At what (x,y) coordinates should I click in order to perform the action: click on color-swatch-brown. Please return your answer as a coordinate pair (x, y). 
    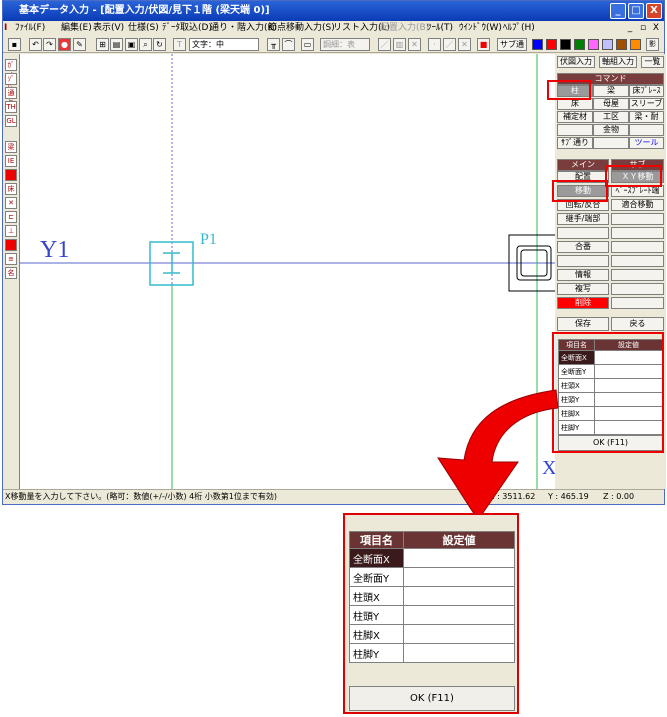
    Looking at the image, I should click on (621, 44).